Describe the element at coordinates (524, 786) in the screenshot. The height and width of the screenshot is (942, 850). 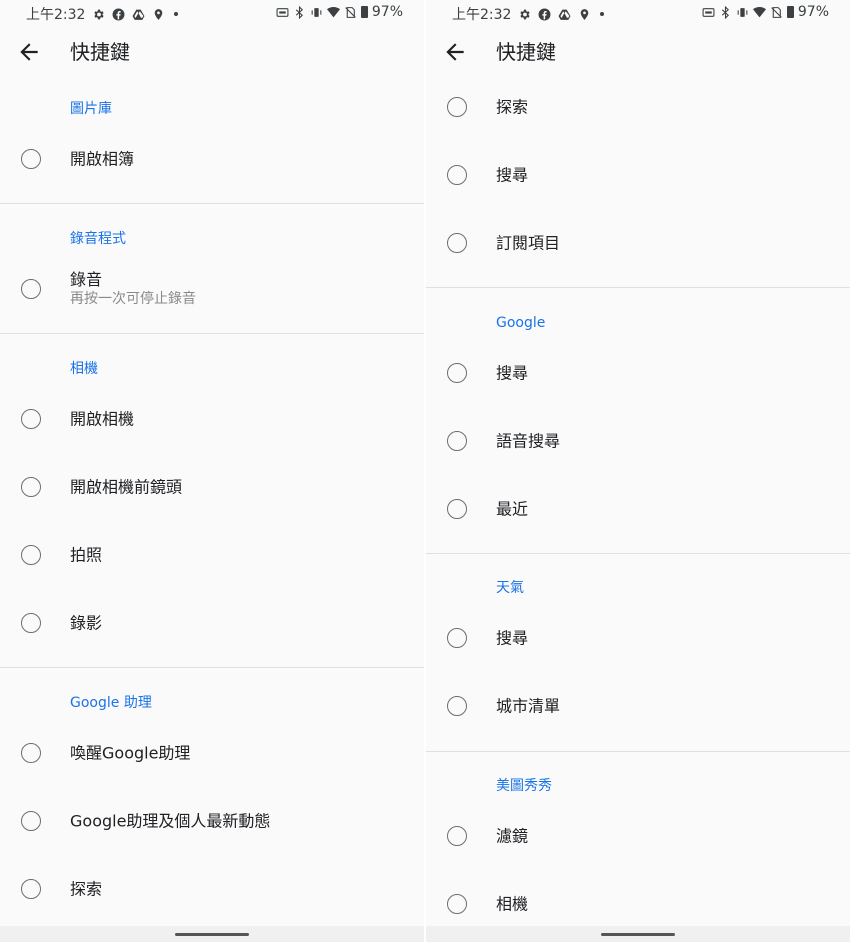
I see `section-header-meitu: 美圖秀秀` at that location.